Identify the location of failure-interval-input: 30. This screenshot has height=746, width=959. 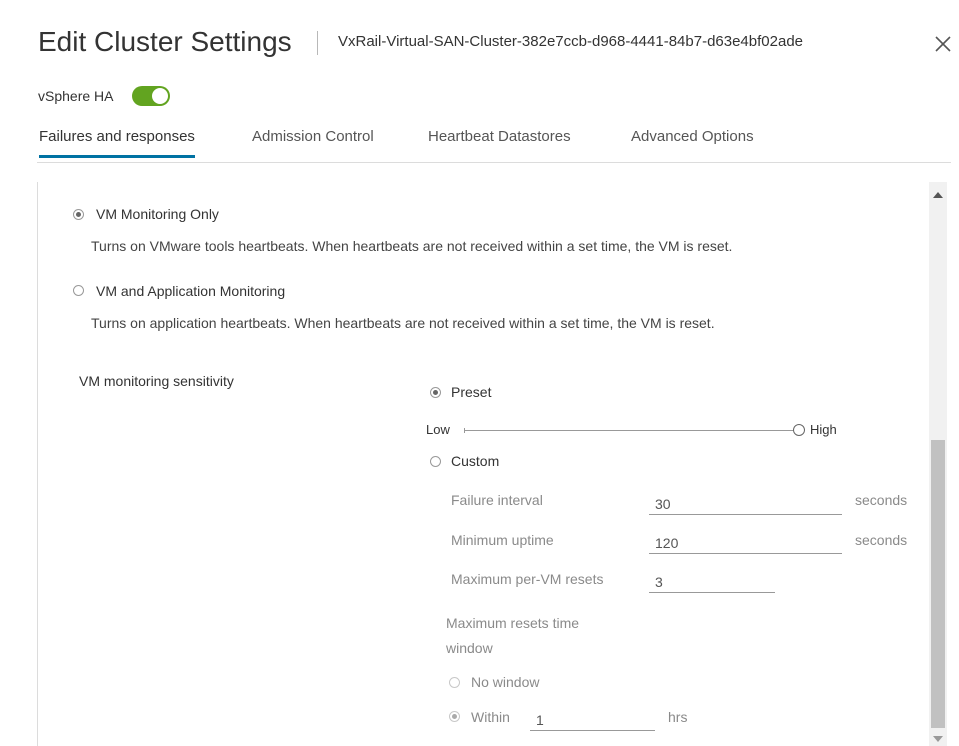
(745, 504).